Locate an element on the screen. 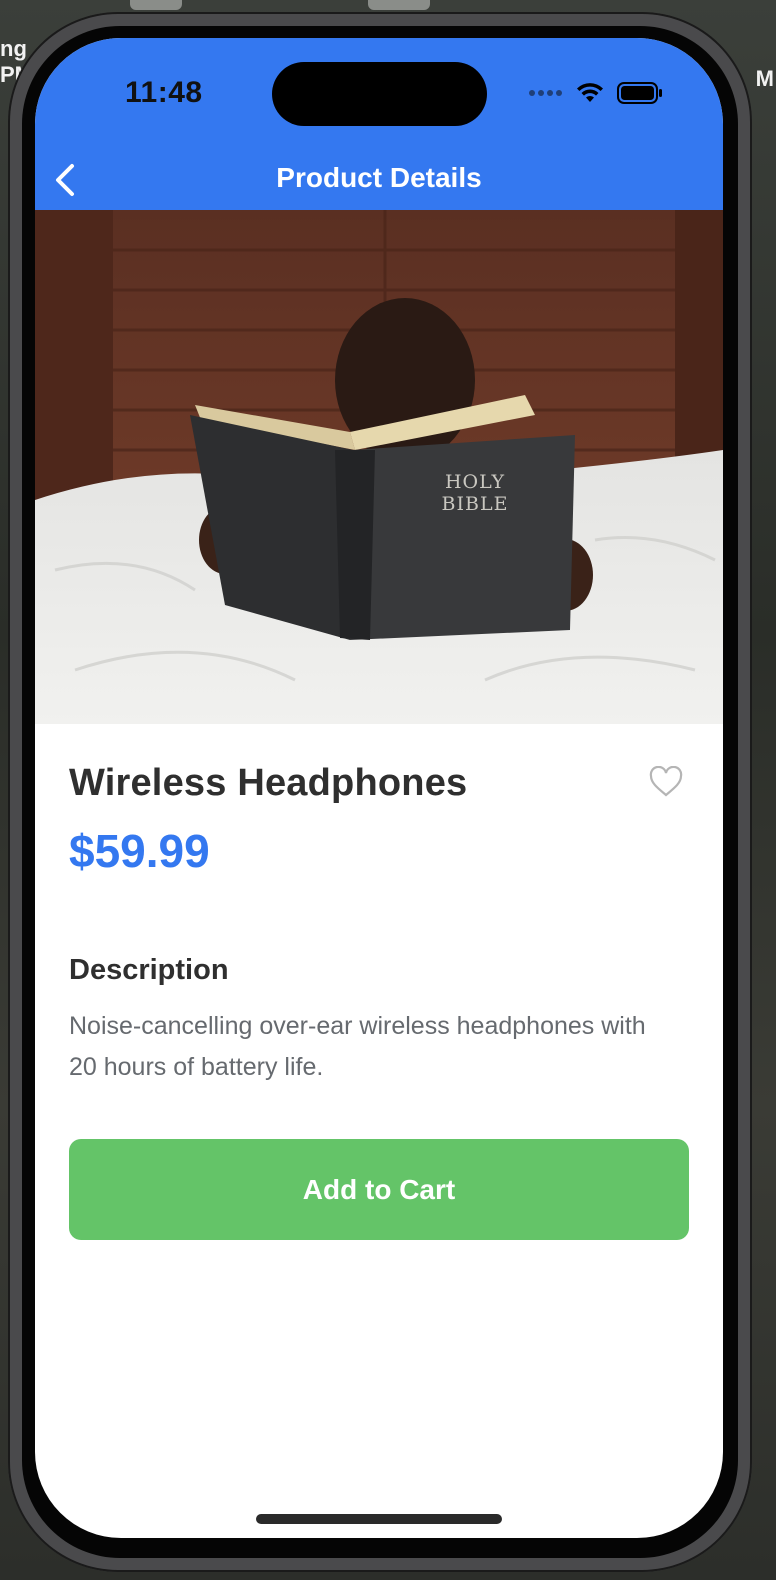  product-price: $59.99 is located at coordinates (139, 851).